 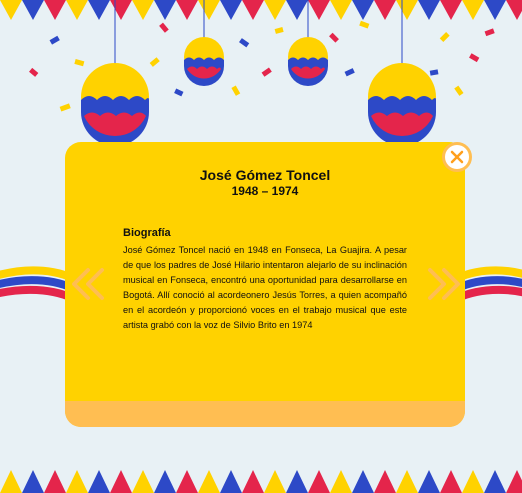 I want to click on double-chevron-right-icon, so click(x=444, y=284).